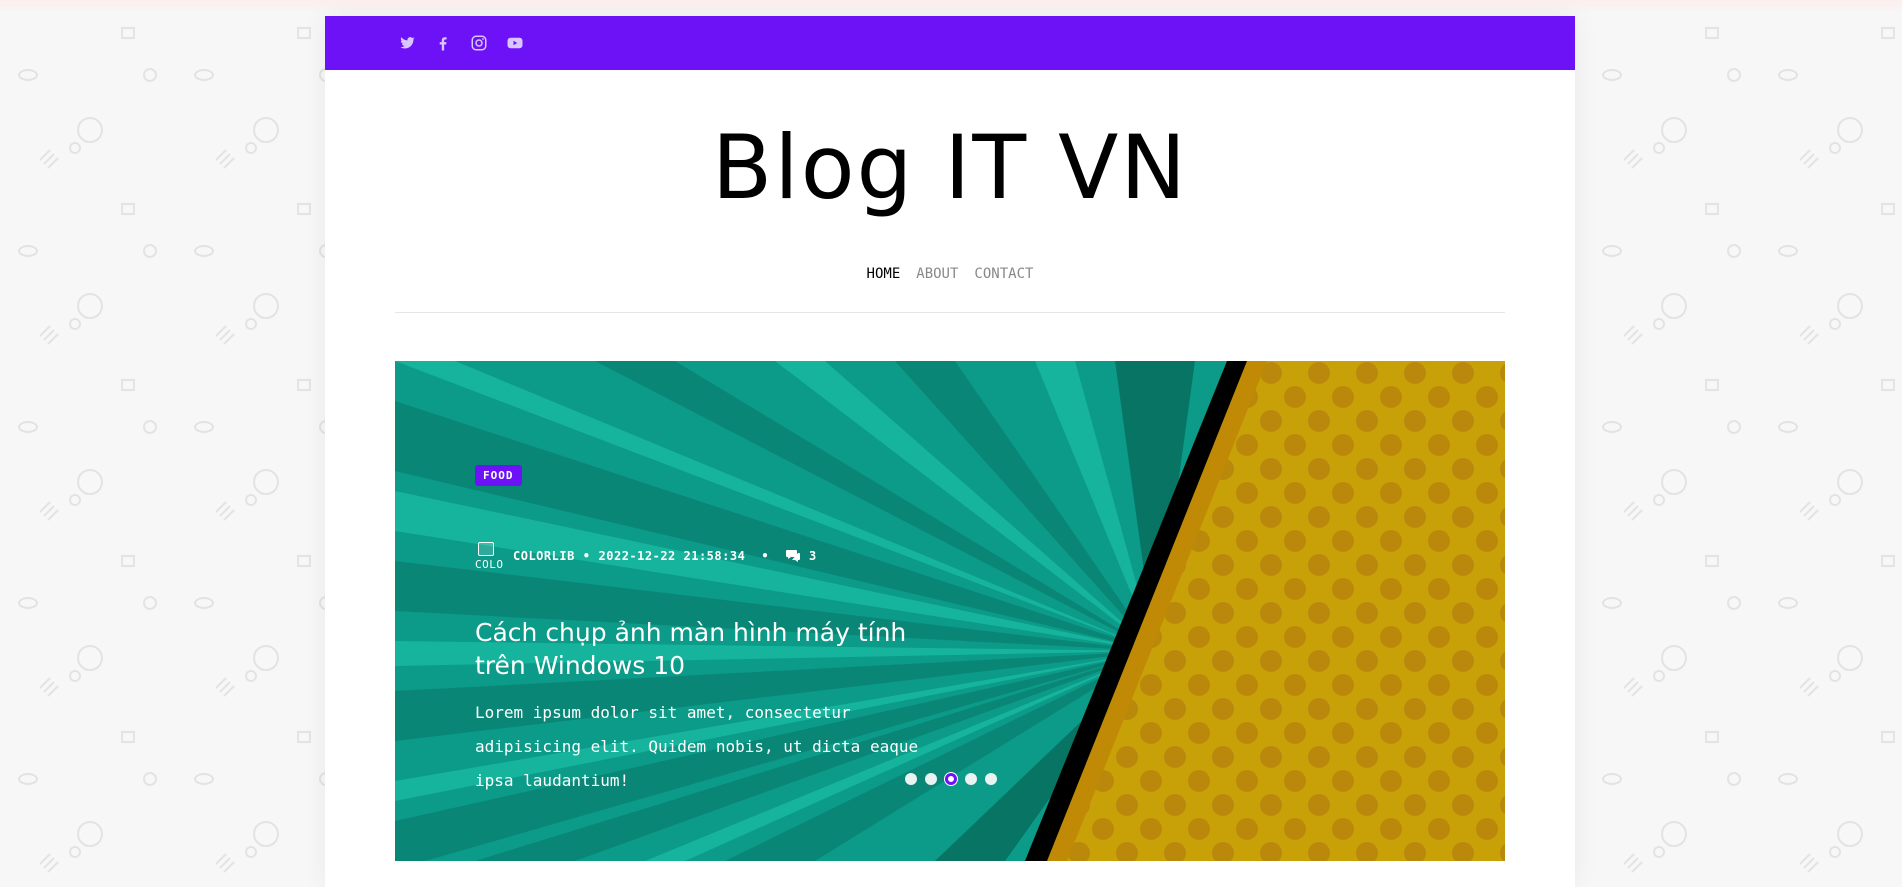 This screenshot has height=887, width=1902. Describe the element at coordinates (950, 43) in the screenshot. I see `top-bar` at that location.